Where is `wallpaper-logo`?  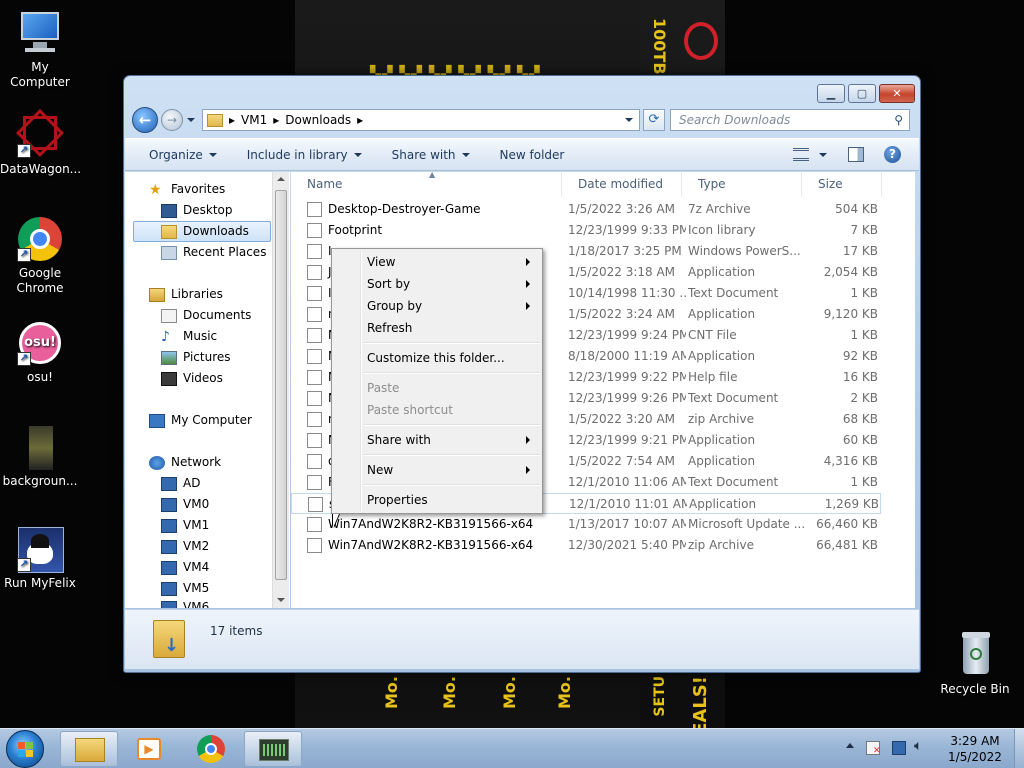
wallpaper-logo is located at coordinates (701, 41).